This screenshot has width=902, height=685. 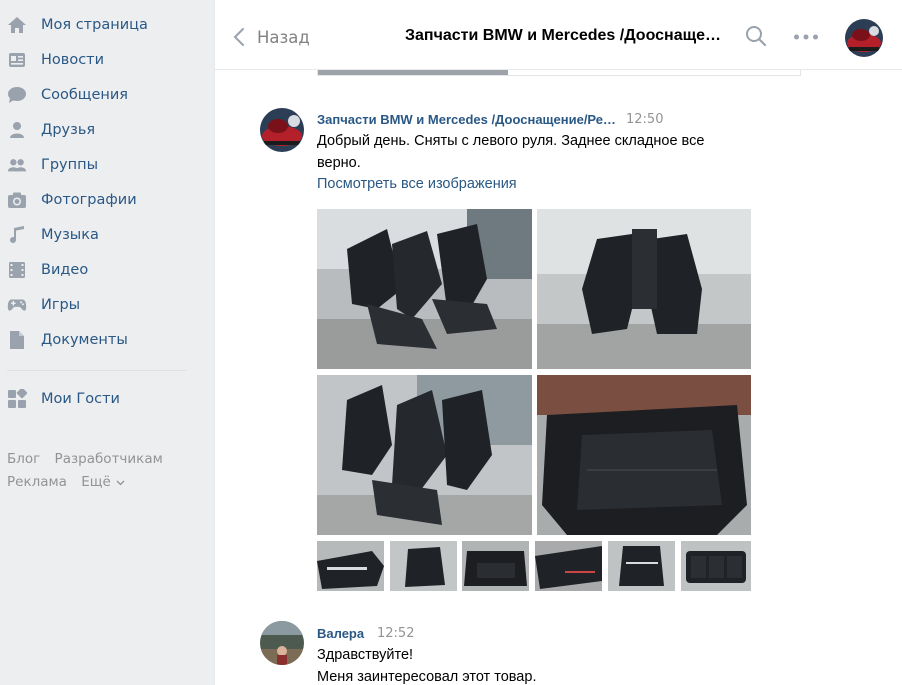 What do you see at coordinates (339, 163) in the screenshot?
I see `message-text-line: верно.` at bounding box center [339, 163].